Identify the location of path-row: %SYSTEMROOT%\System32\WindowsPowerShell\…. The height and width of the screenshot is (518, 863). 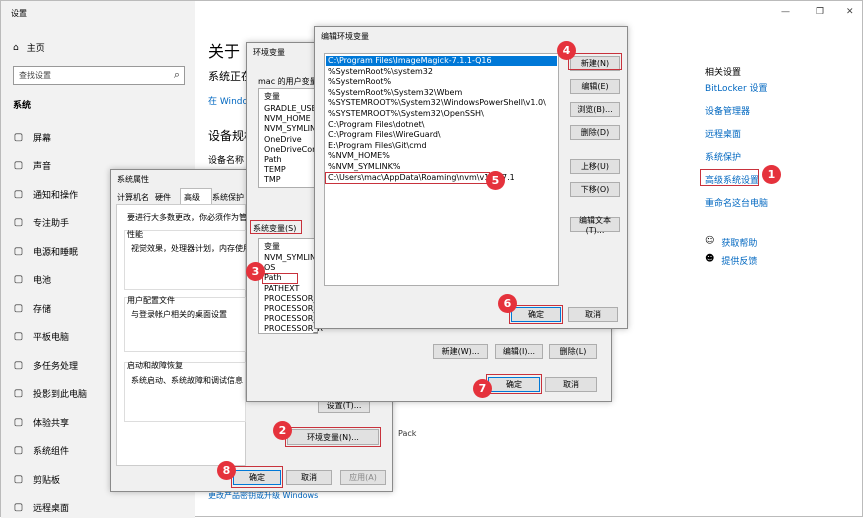
(437, 103).